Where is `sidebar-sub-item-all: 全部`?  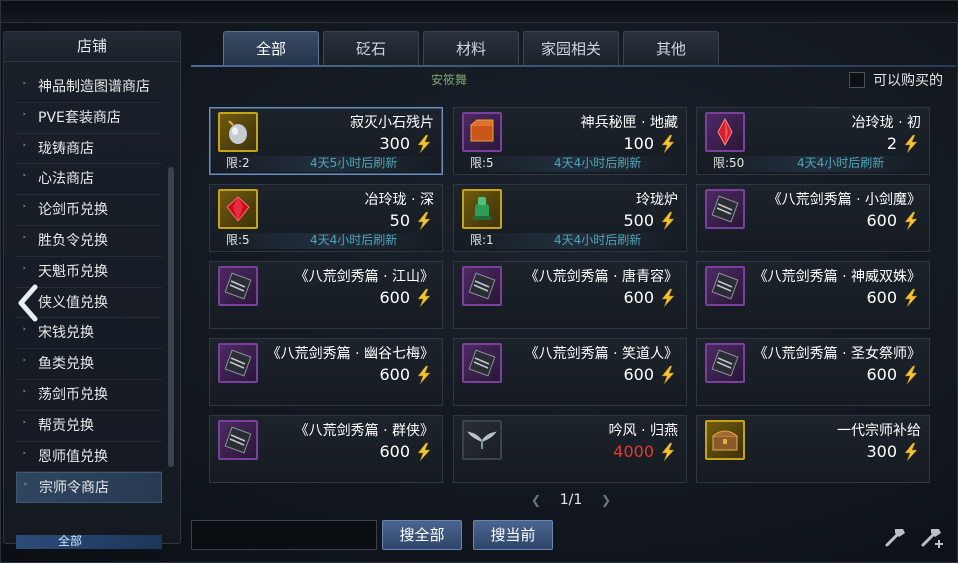 sidebar-sub-item-all: 全部 is located at coordinates (89, 542).